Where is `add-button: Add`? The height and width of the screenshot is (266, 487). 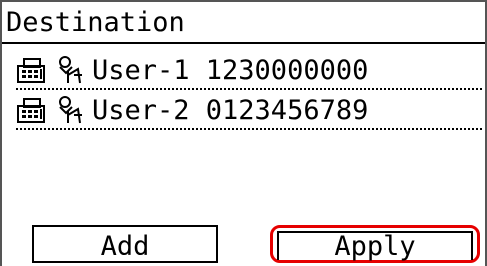 add-button: Add is located at coordinates (125, 244).